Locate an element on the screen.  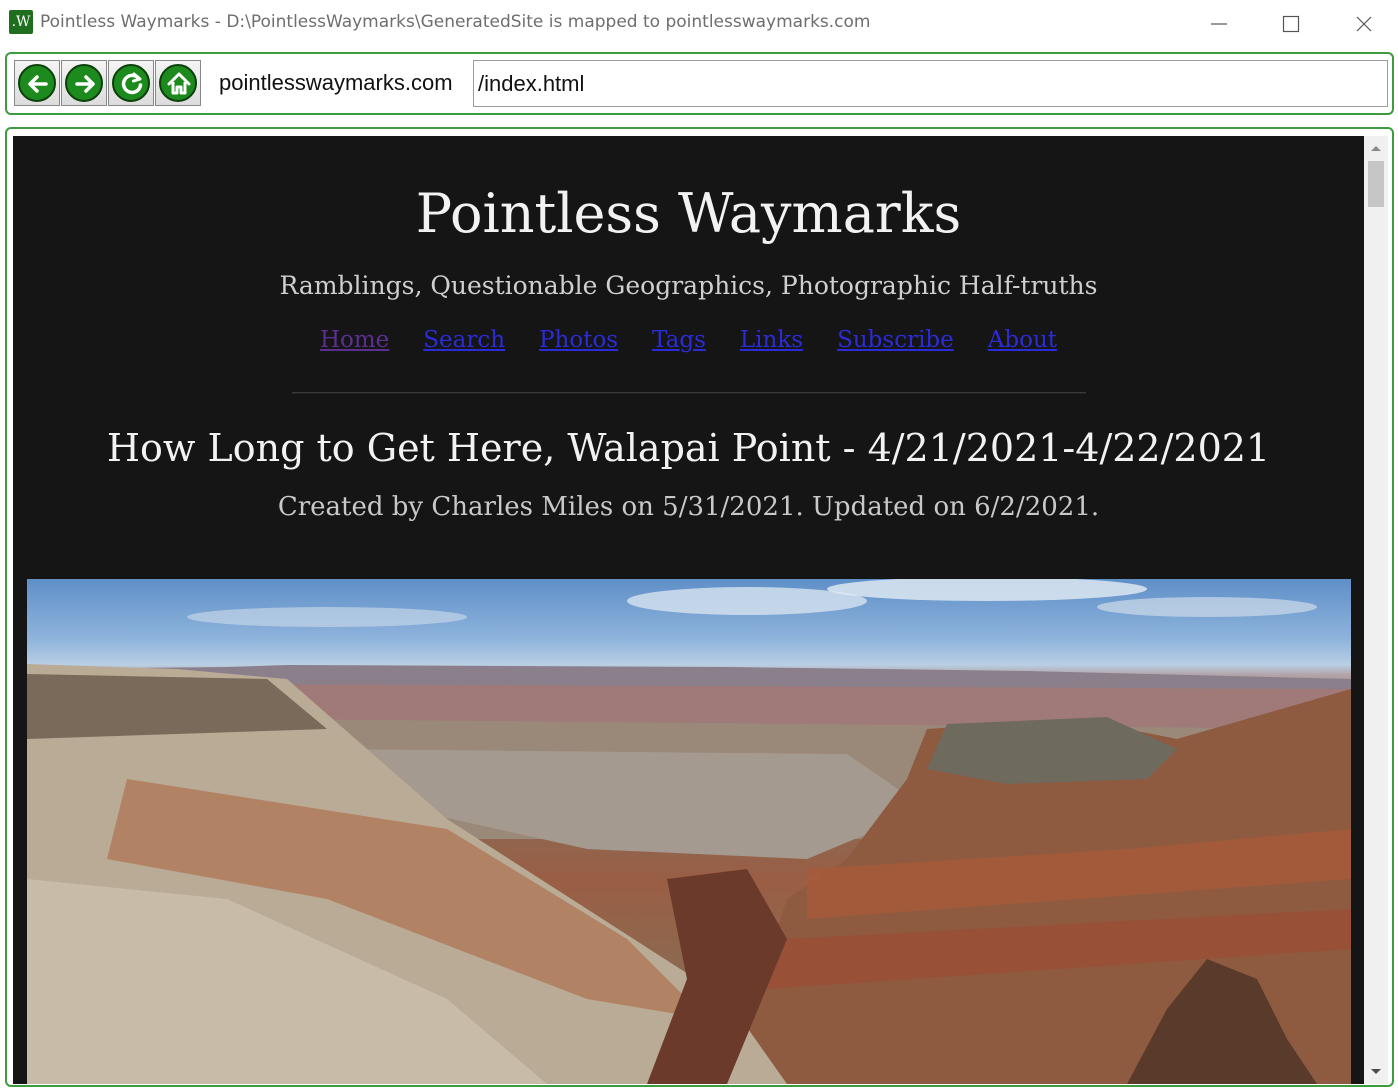
scroll-up-icon is located at coordinates (1376, 148).